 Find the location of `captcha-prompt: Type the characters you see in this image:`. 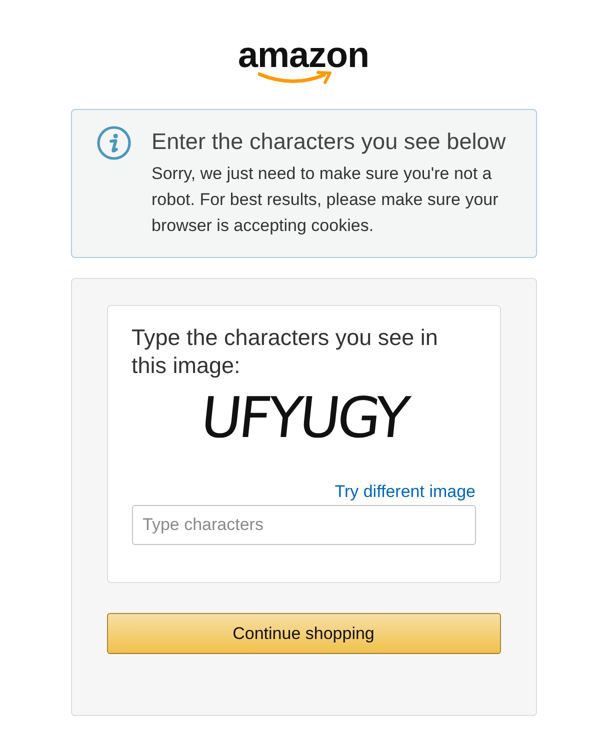

captcha-prompt: Type the characters you see in this image: is located at coordinates (285, 352).